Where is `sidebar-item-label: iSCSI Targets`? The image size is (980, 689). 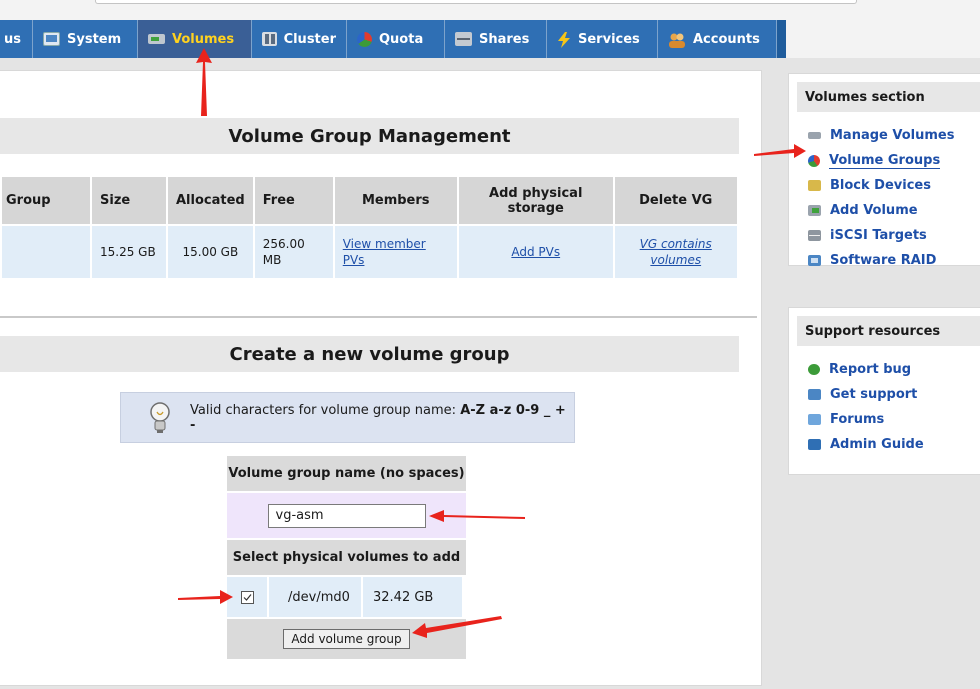 sidebar-item-label: iSCSI Targets is located at coordinates (878, 235).